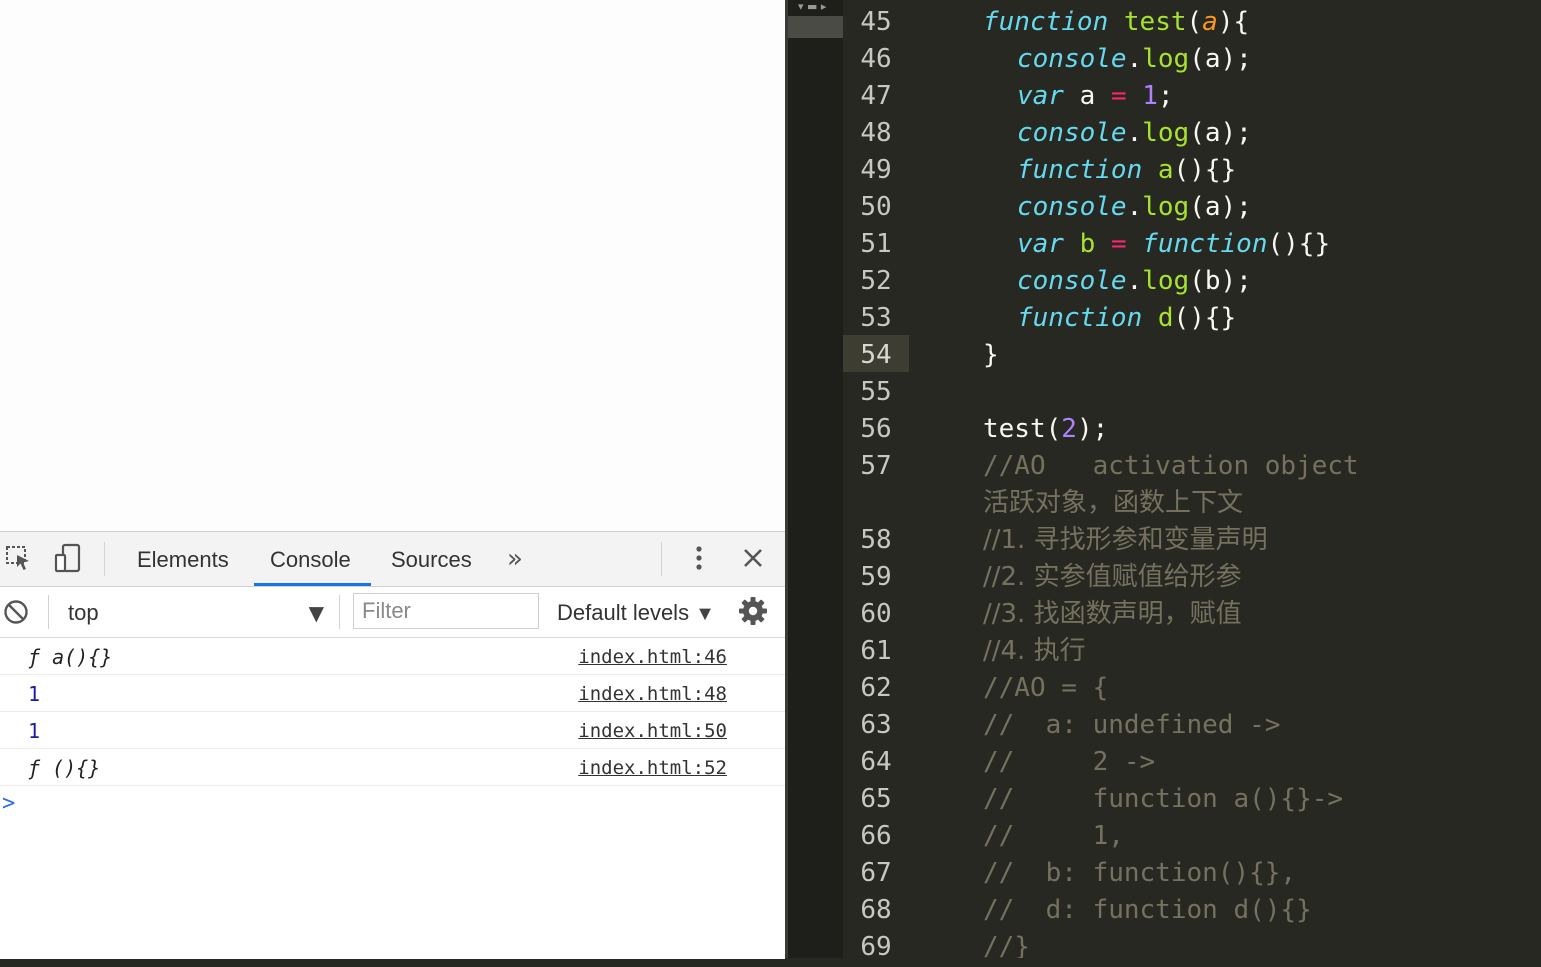  I want to click on code-line: }, so click(991, 353).